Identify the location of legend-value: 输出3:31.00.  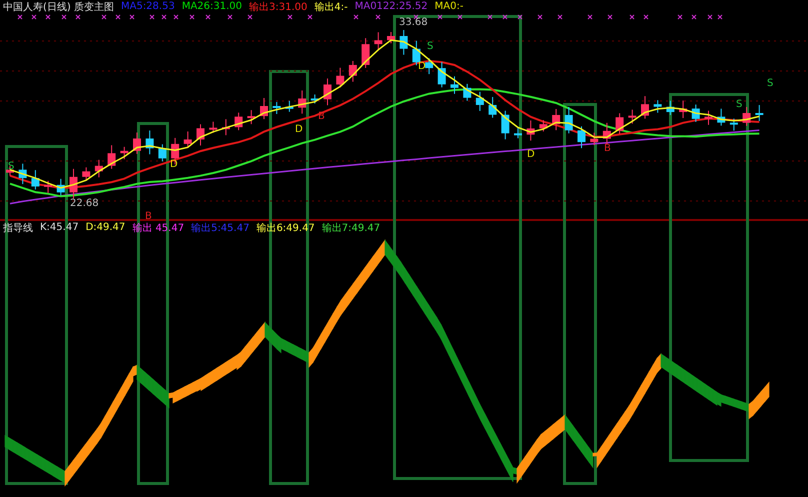
(278, 7).